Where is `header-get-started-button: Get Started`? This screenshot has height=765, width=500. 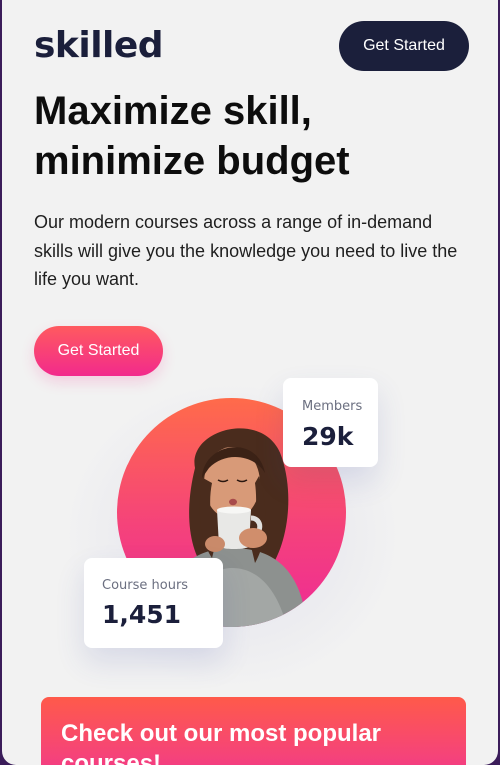
header-get-started-button: Get Started is located at coordinates (404, 46).